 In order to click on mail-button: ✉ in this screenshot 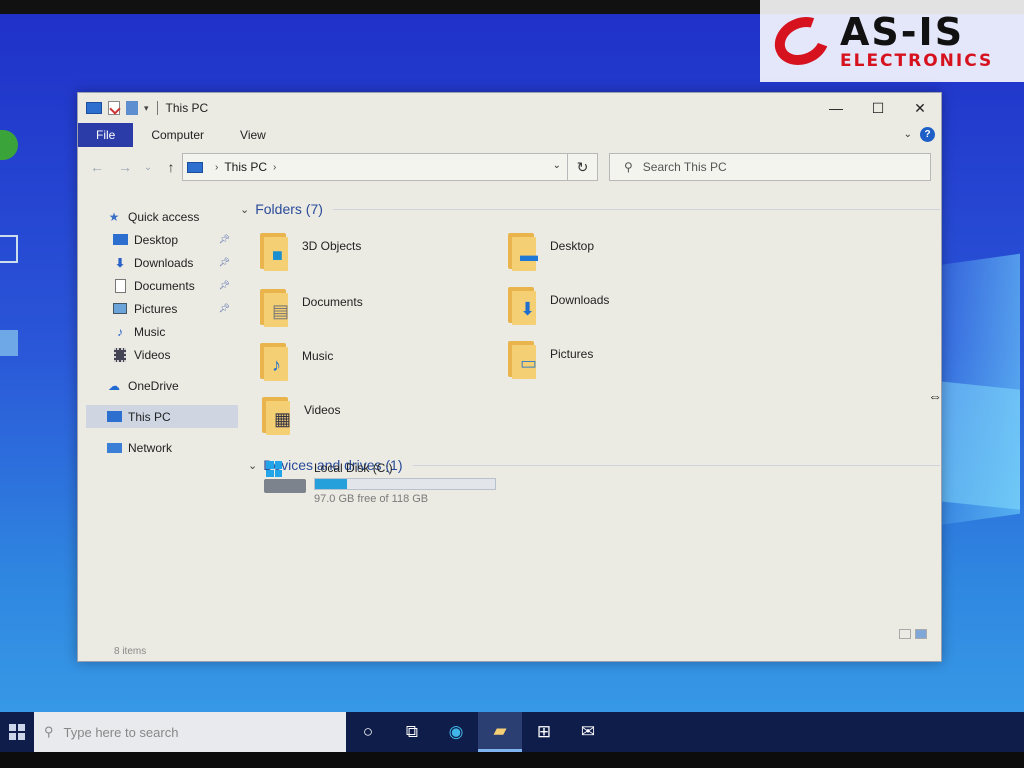, I will do `click(588, 732)`.